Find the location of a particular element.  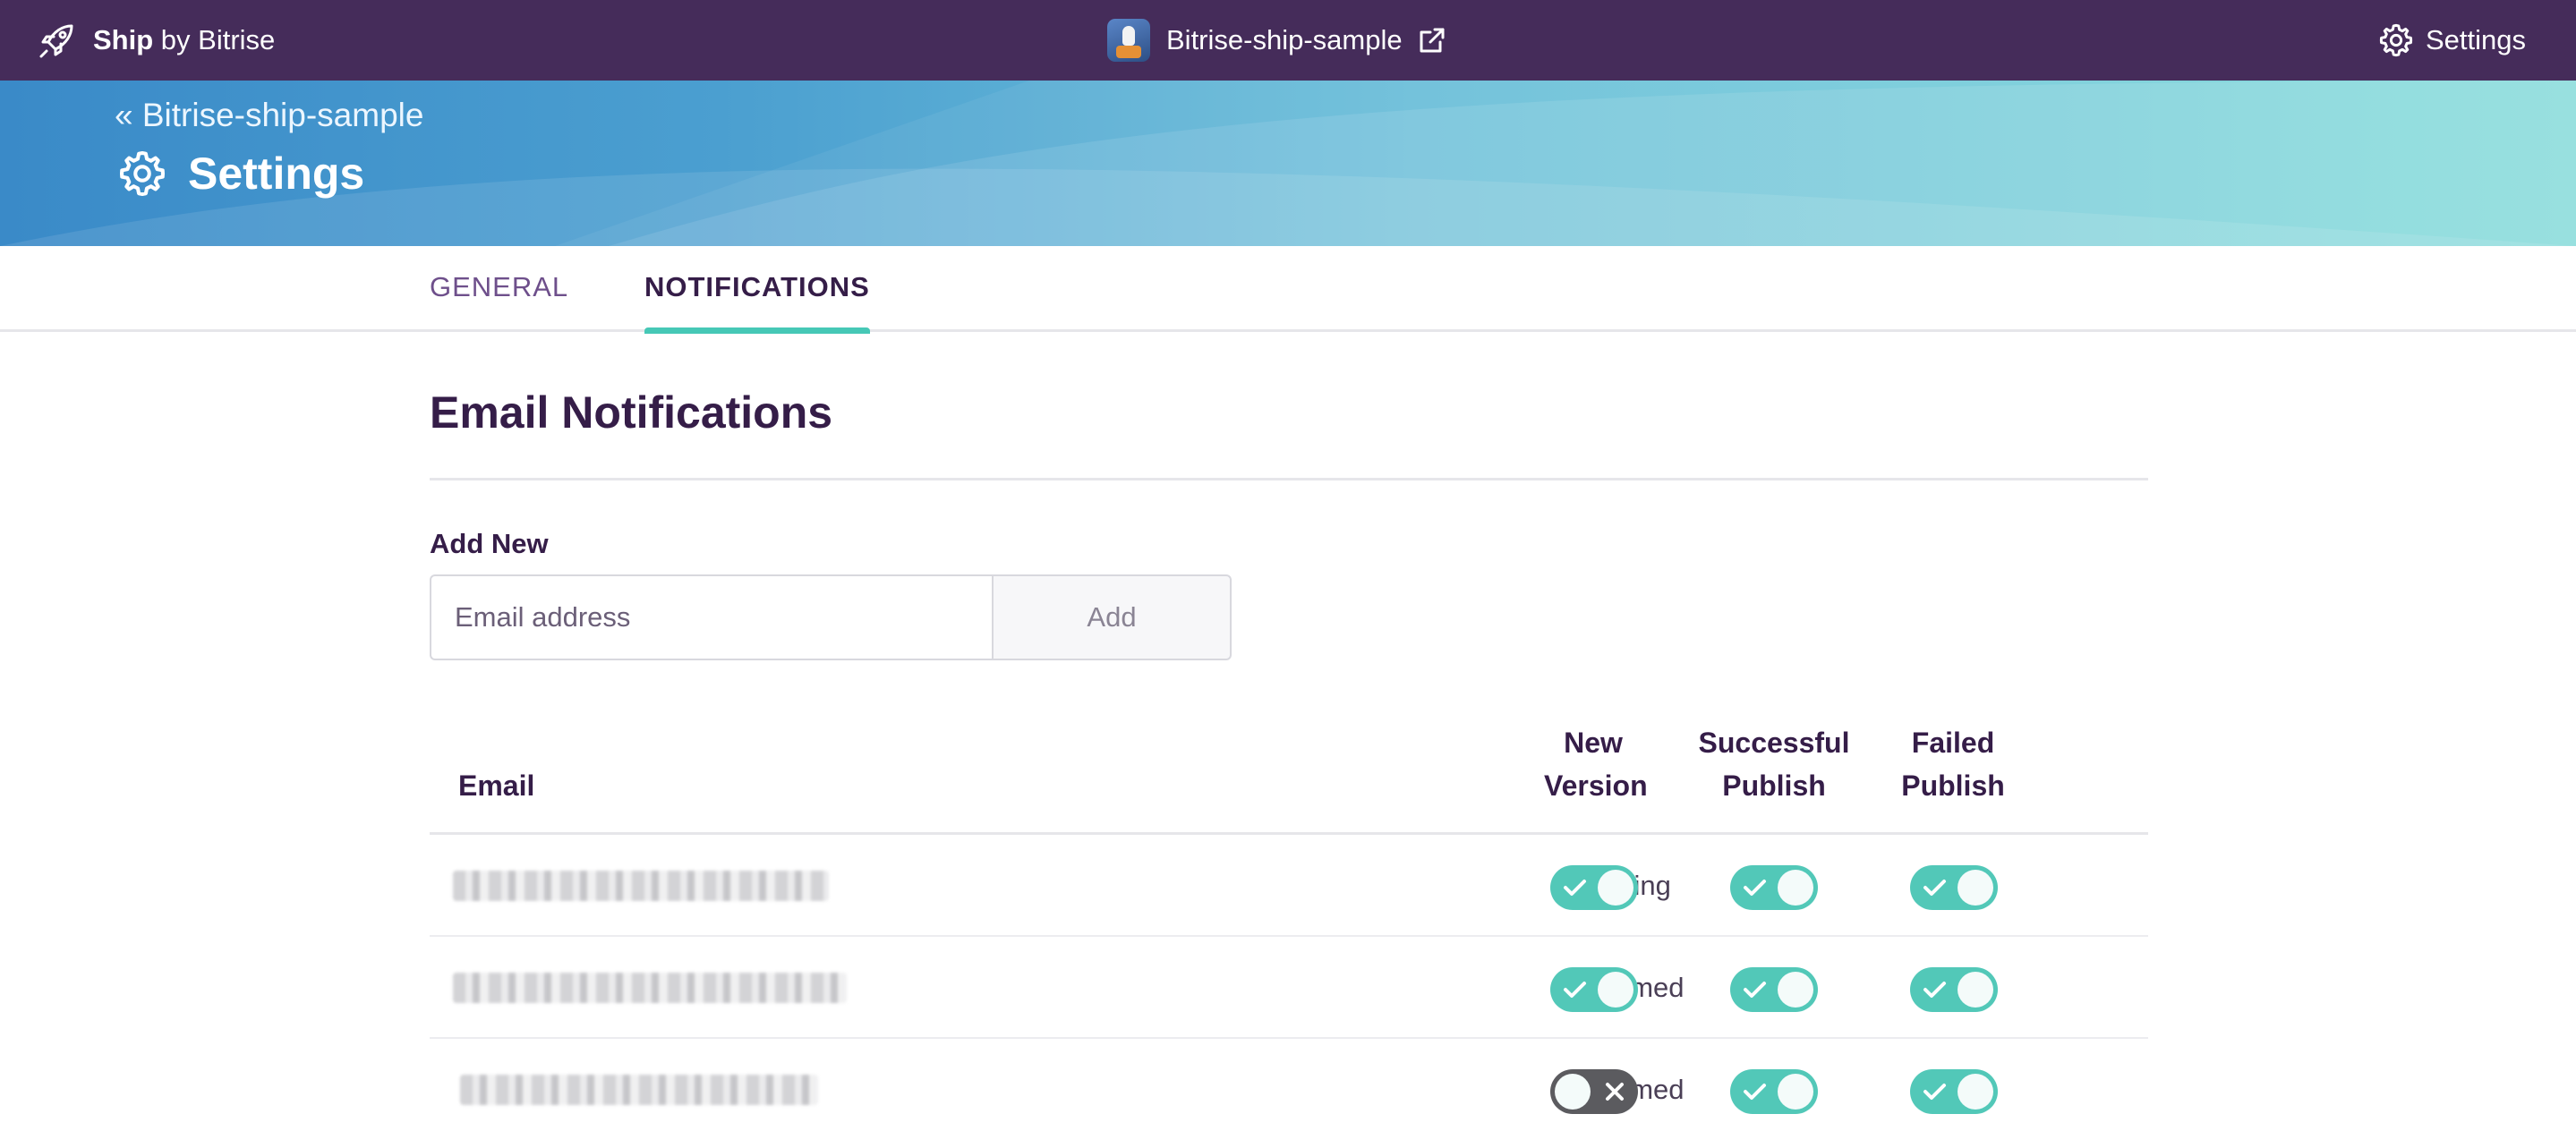

email-input is located at coordinates (712, 617).